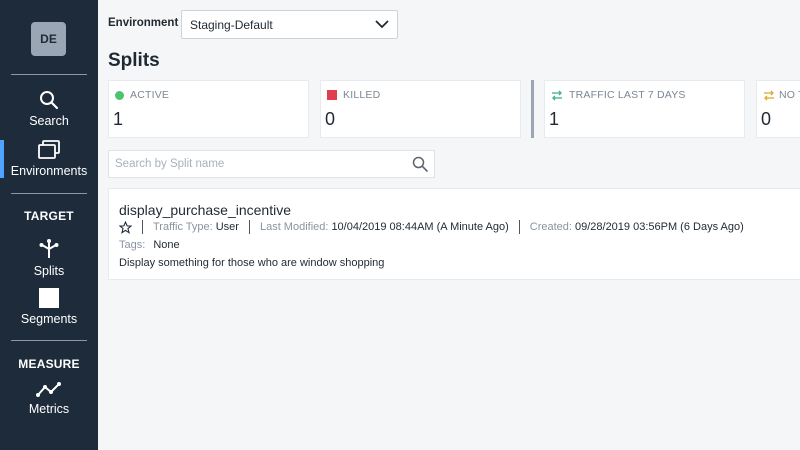 This screenshot has width=800, height=450. Describe the element at coordinates (49, 216) in the screenshot. I see `section-heading-target: TARGET` at that location.